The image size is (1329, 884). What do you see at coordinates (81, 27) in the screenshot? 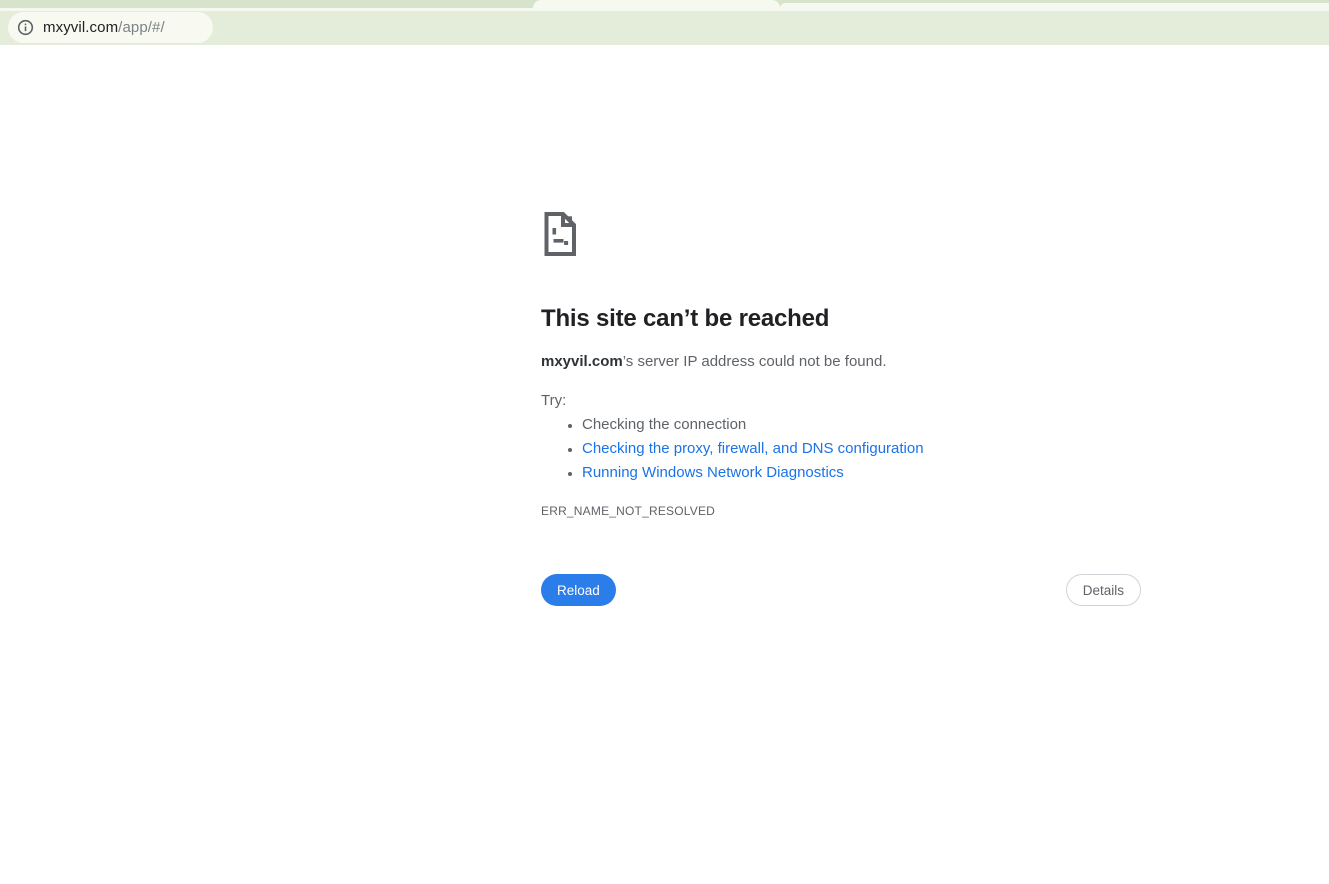
I see `url-host: mxyvil.com` at bounding box center [81, 27].